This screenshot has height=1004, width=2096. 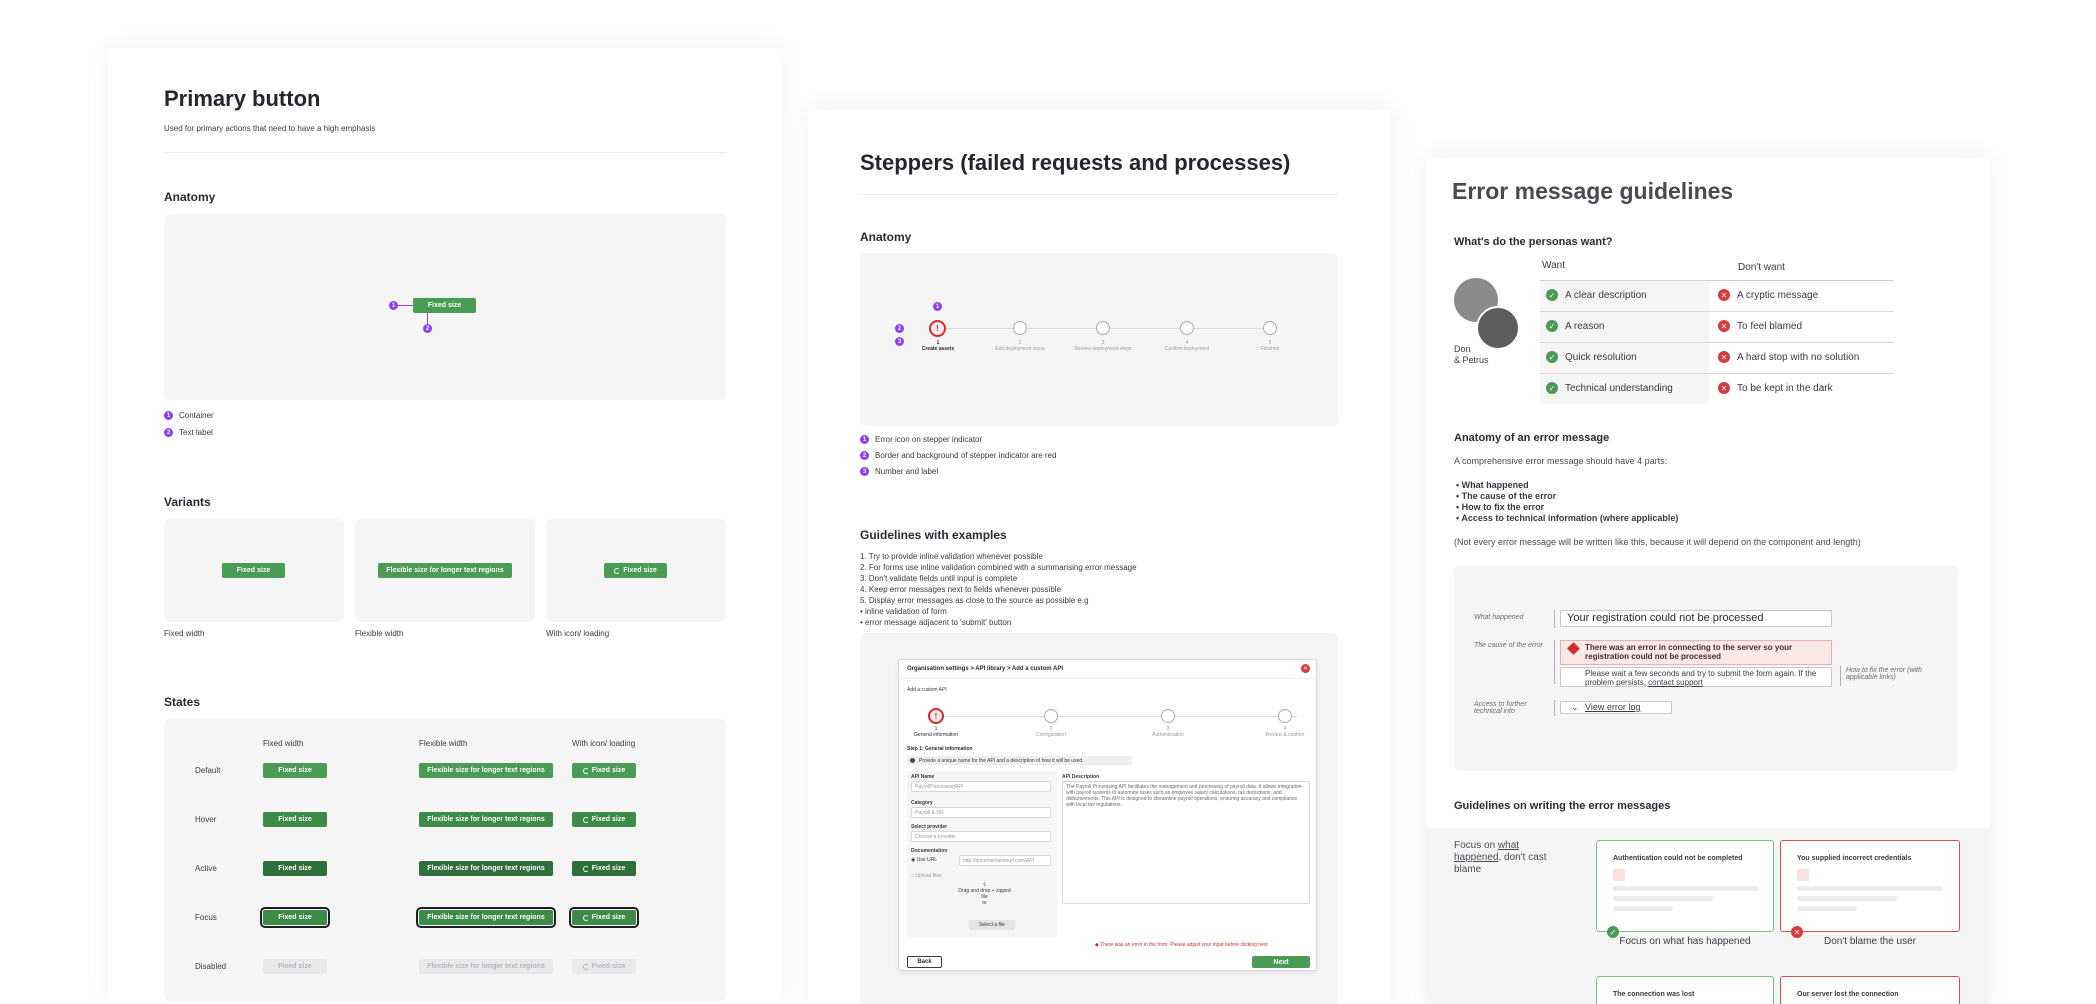 What do you see at coordinates (1870, 889) in the screenshot?
I see `bad-example-card: You supplied incorrect credentials ✕` at bounding box center [1870, 889].